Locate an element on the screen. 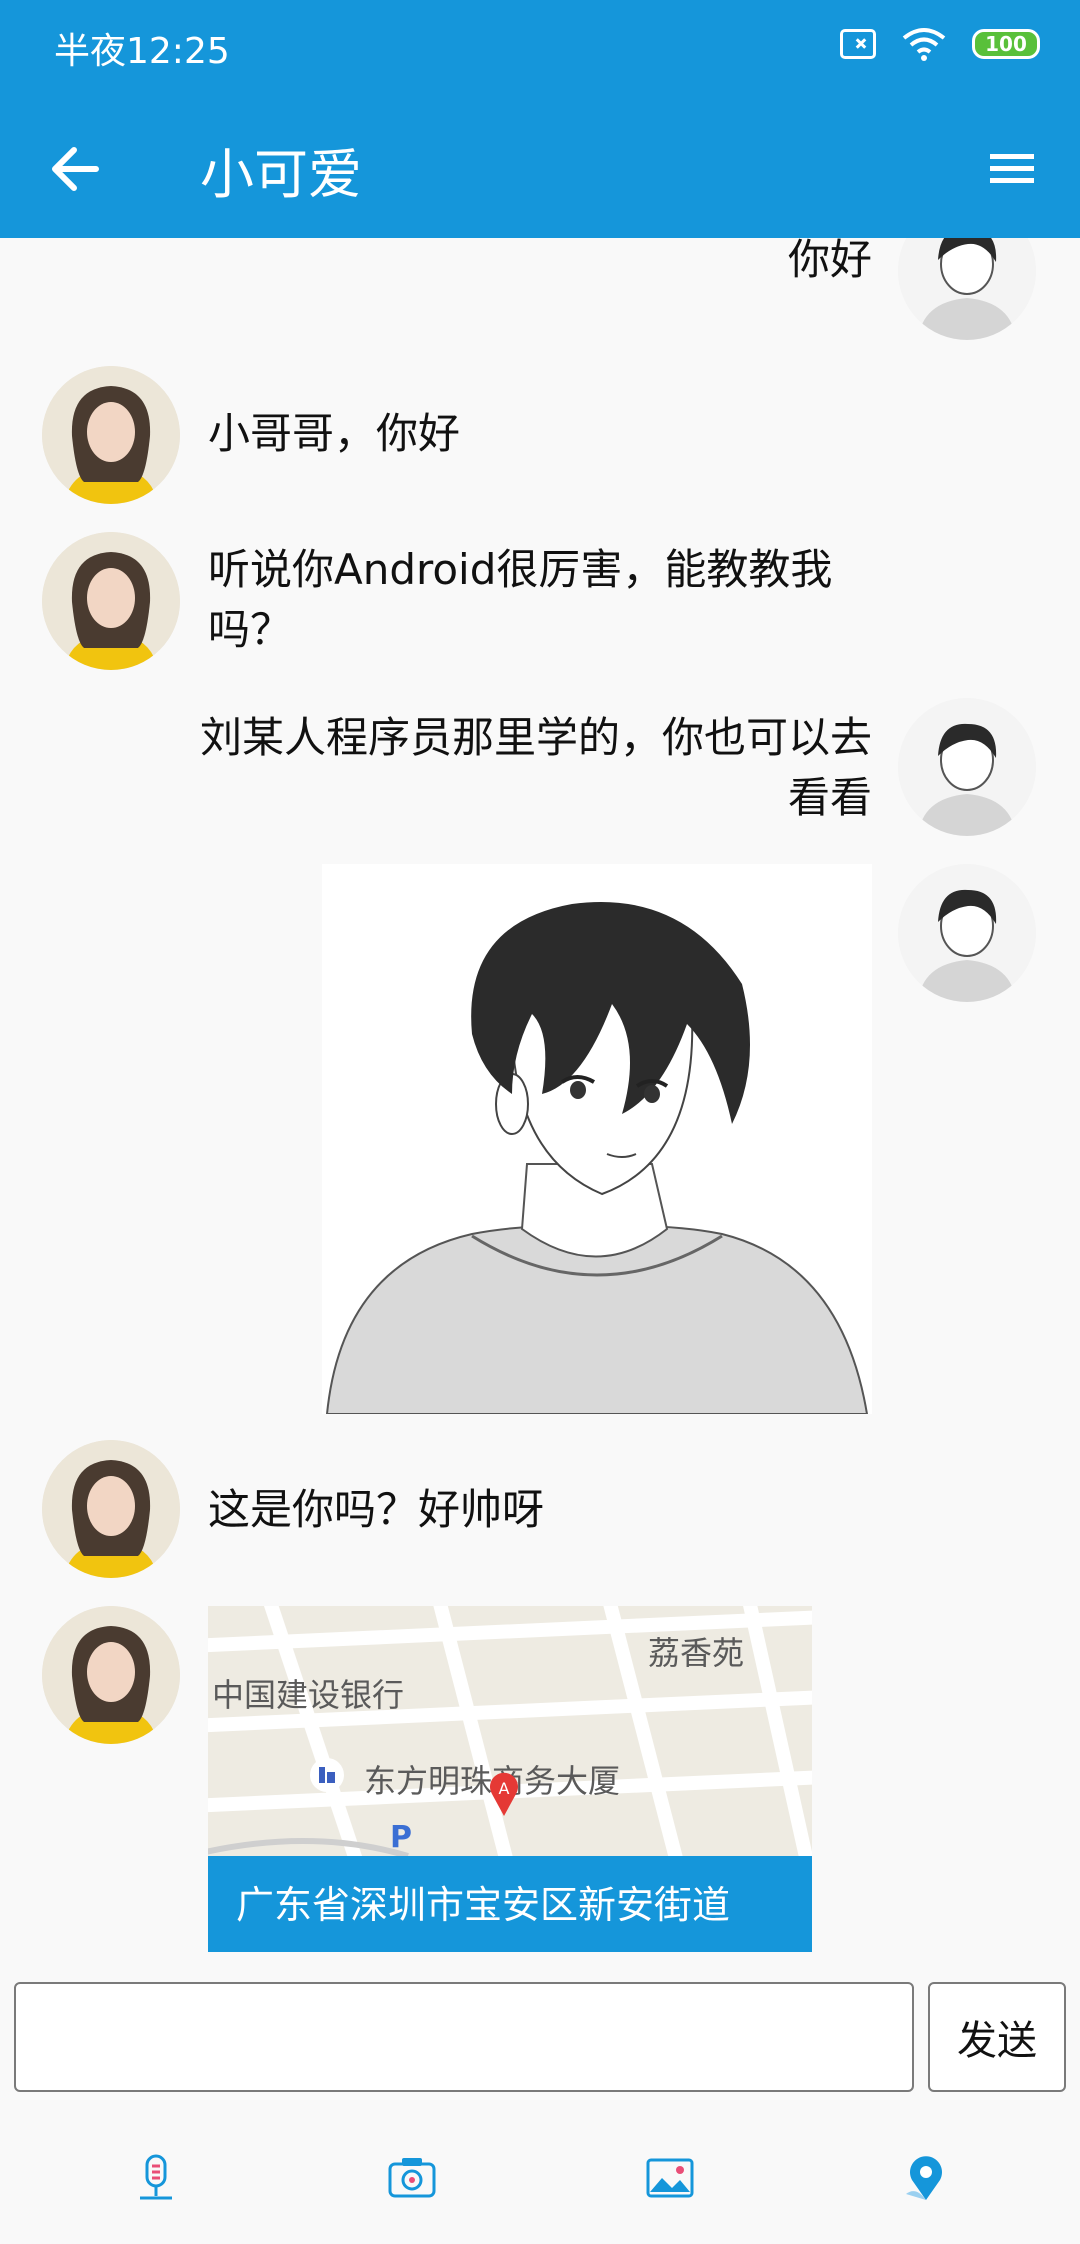 The image size is (1080, 2244). chat-title: 小可爱 is located at coordinates (281, 174).